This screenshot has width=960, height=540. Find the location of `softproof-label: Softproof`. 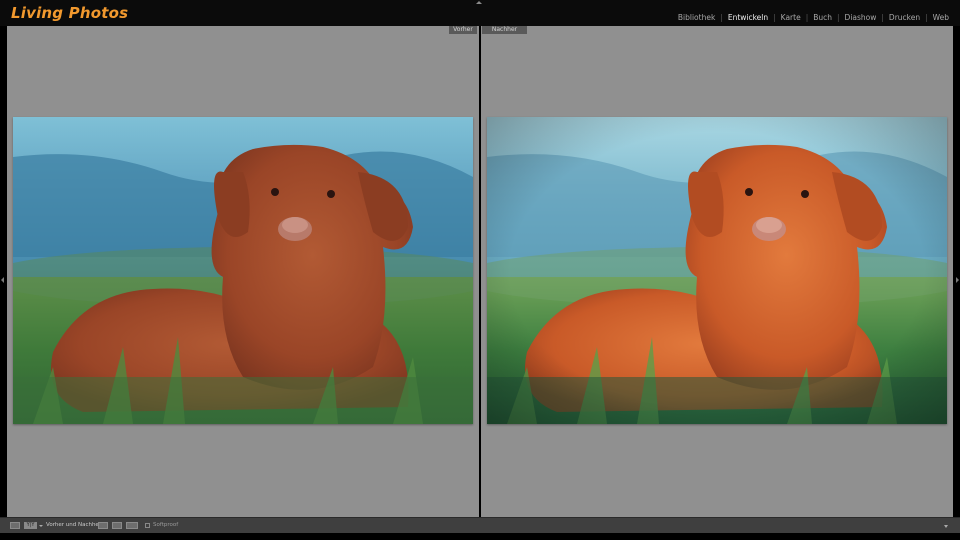

softproof-label: Softproof is located at coordinates (166, 525).